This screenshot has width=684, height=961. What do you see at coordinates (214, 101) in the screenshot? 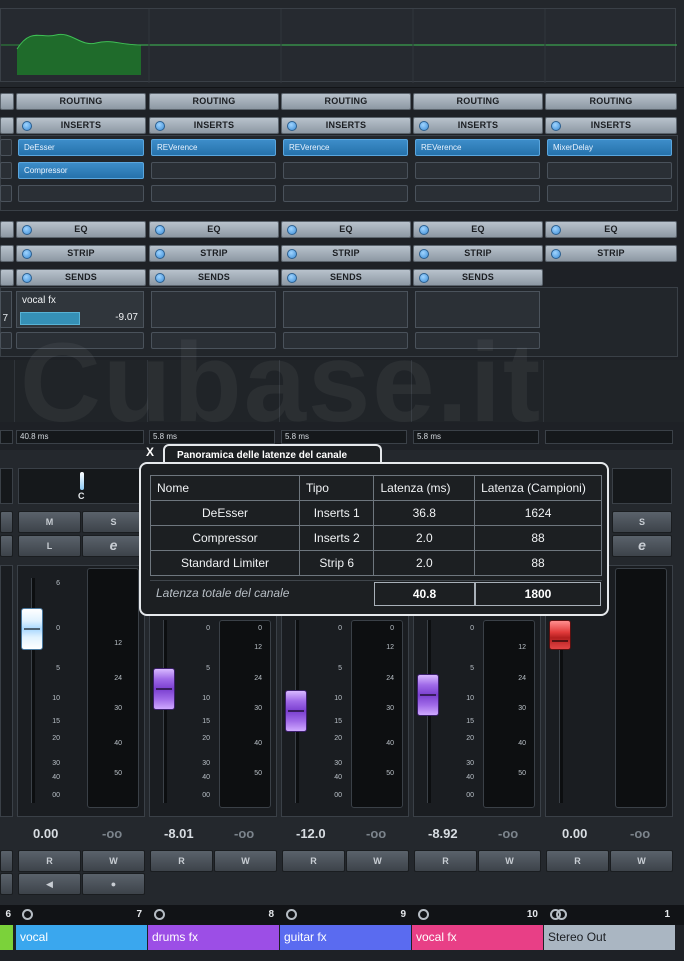
I see `routing-header-2: ROUTING` at bounding box center [214, 101].